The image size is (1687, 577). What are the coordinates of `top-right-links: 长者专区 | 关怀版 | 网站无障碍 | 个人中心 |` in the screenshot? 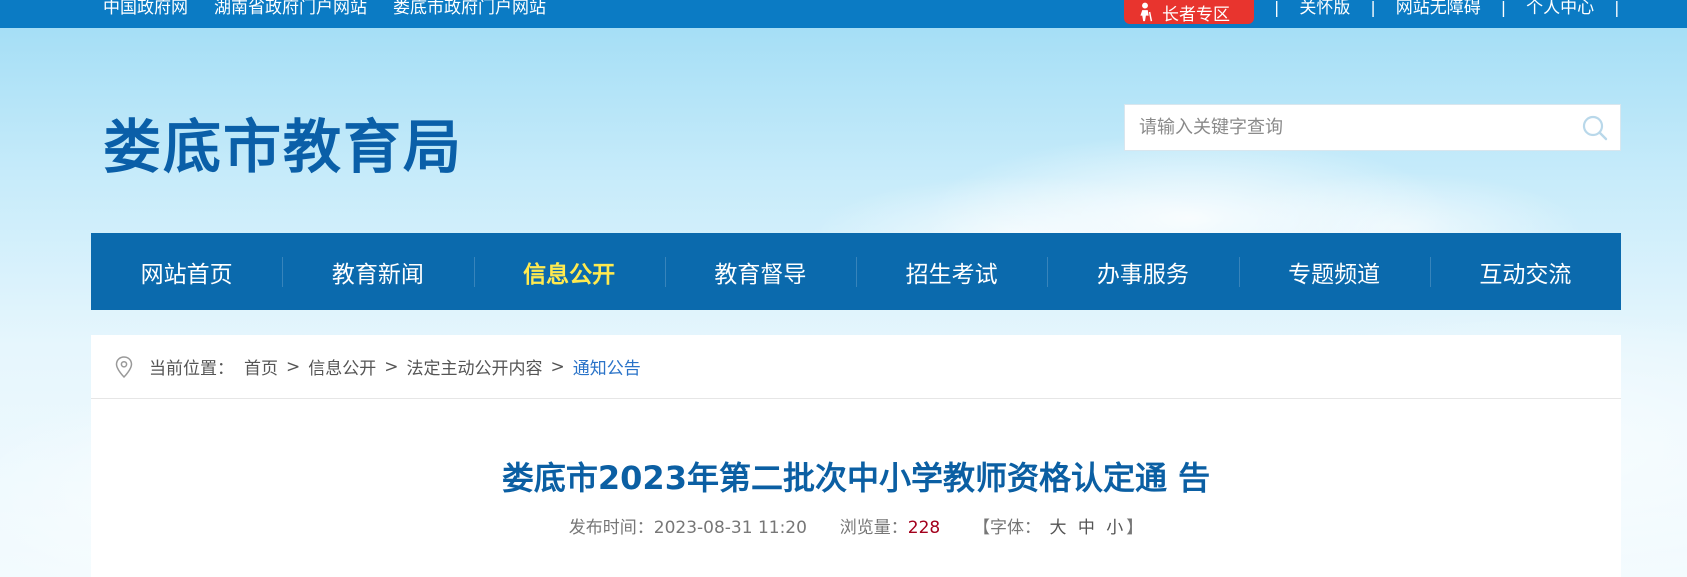 It's located at (1382, 12).